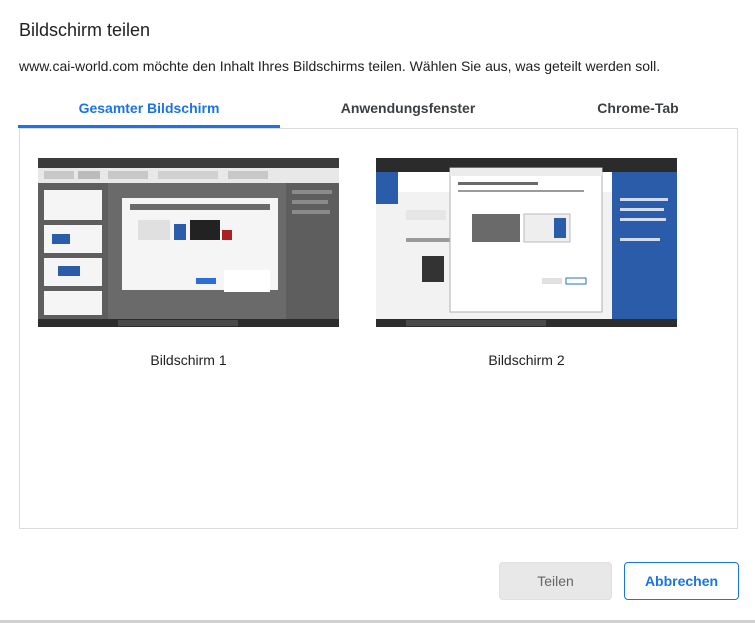 This screenshot has width=755, height=623. Describe the element at coordinates (555, 581) in the screenshot. I see `share-button: Teilen` at that location.